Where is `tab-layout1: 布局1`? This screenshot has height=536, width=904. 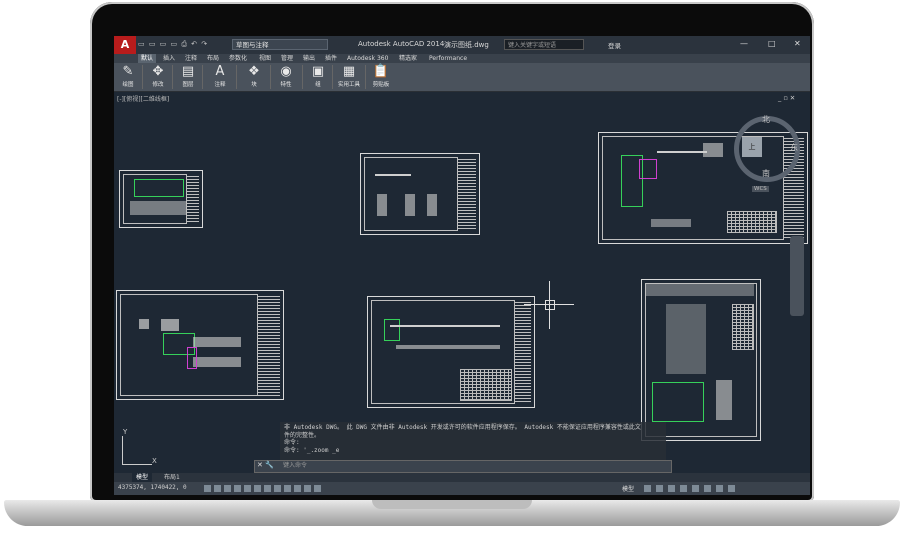 tab-layout1: 布局1 is located at coordinates (172, 477).